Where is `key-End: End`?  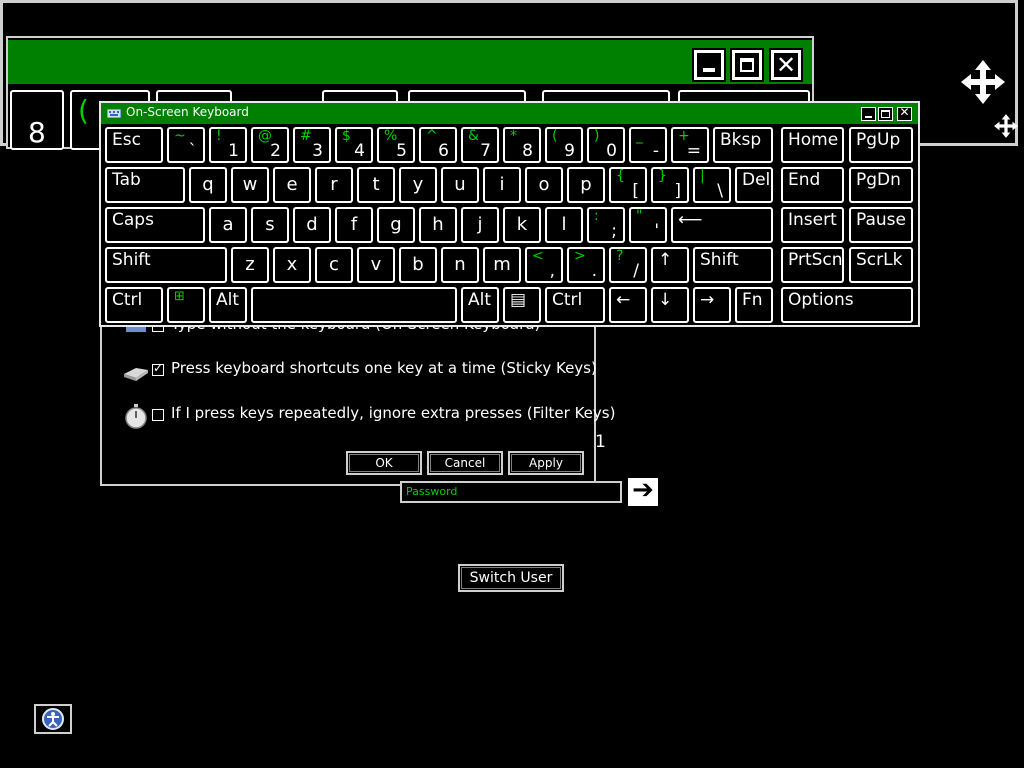 key-End: End is located at coordinates (812, 185).